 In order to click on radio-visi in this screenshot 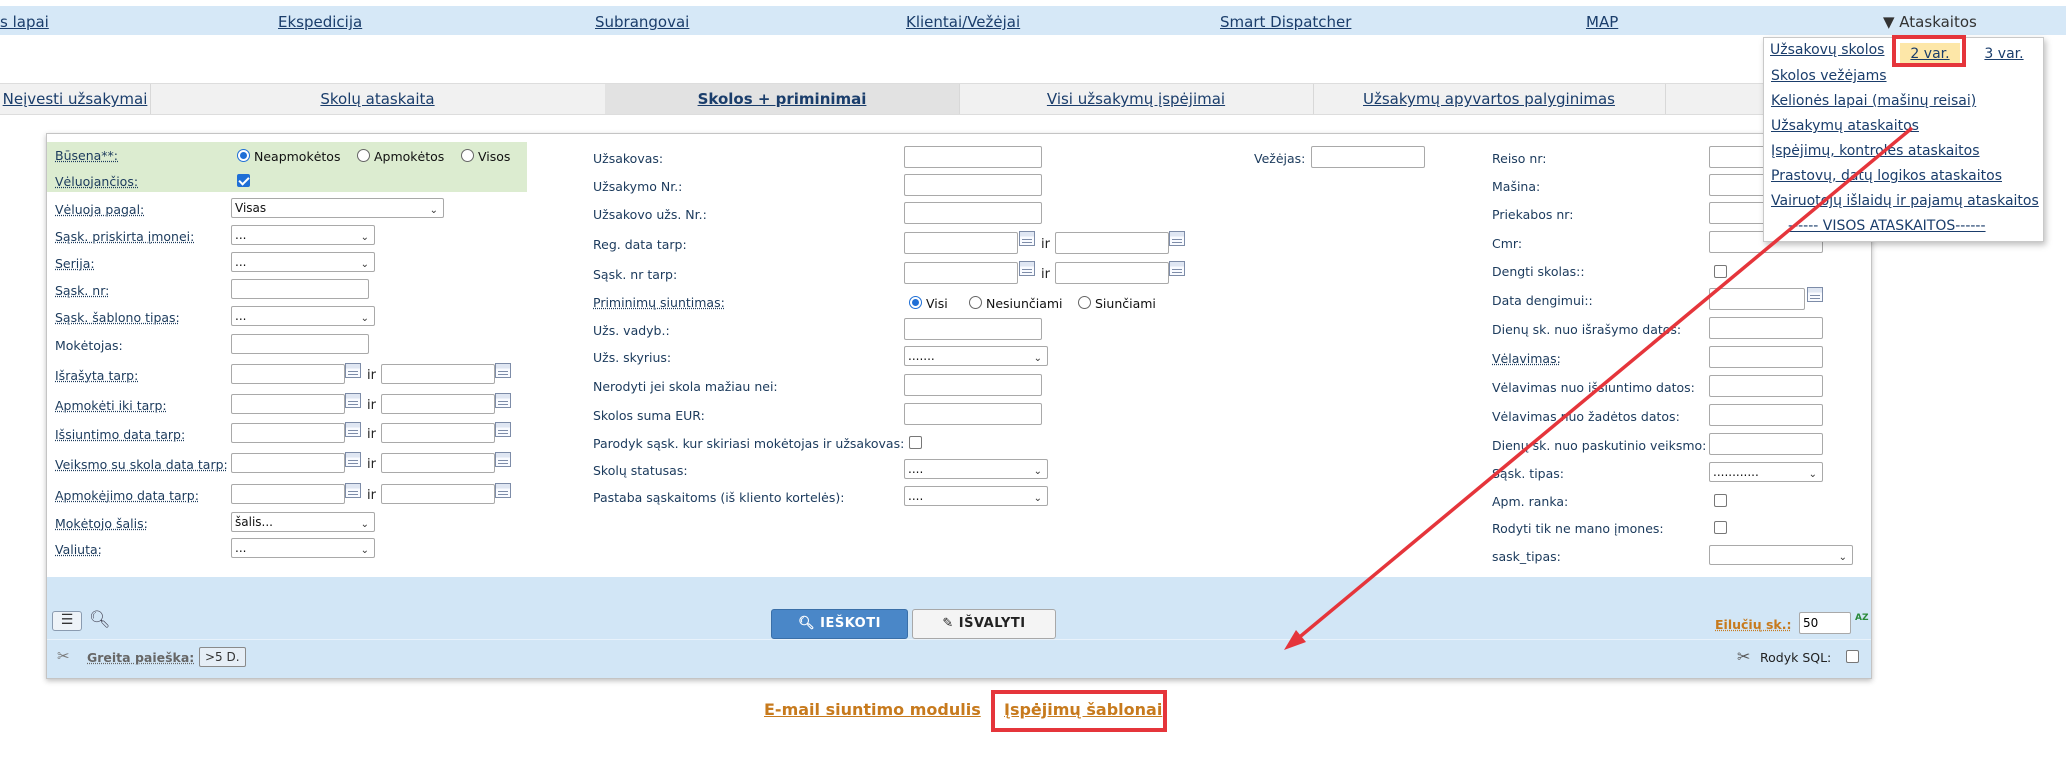, I will do `click(915, 302)`.